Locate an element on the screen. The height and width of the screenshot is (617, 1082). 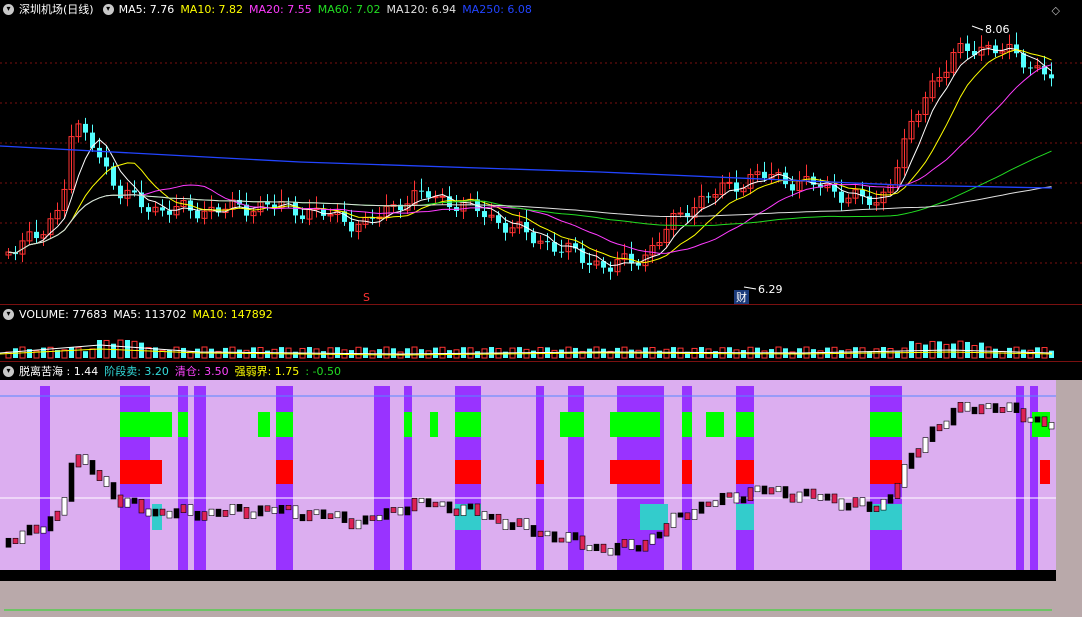
indicator-zone-red is located at coordinates (635, 472).